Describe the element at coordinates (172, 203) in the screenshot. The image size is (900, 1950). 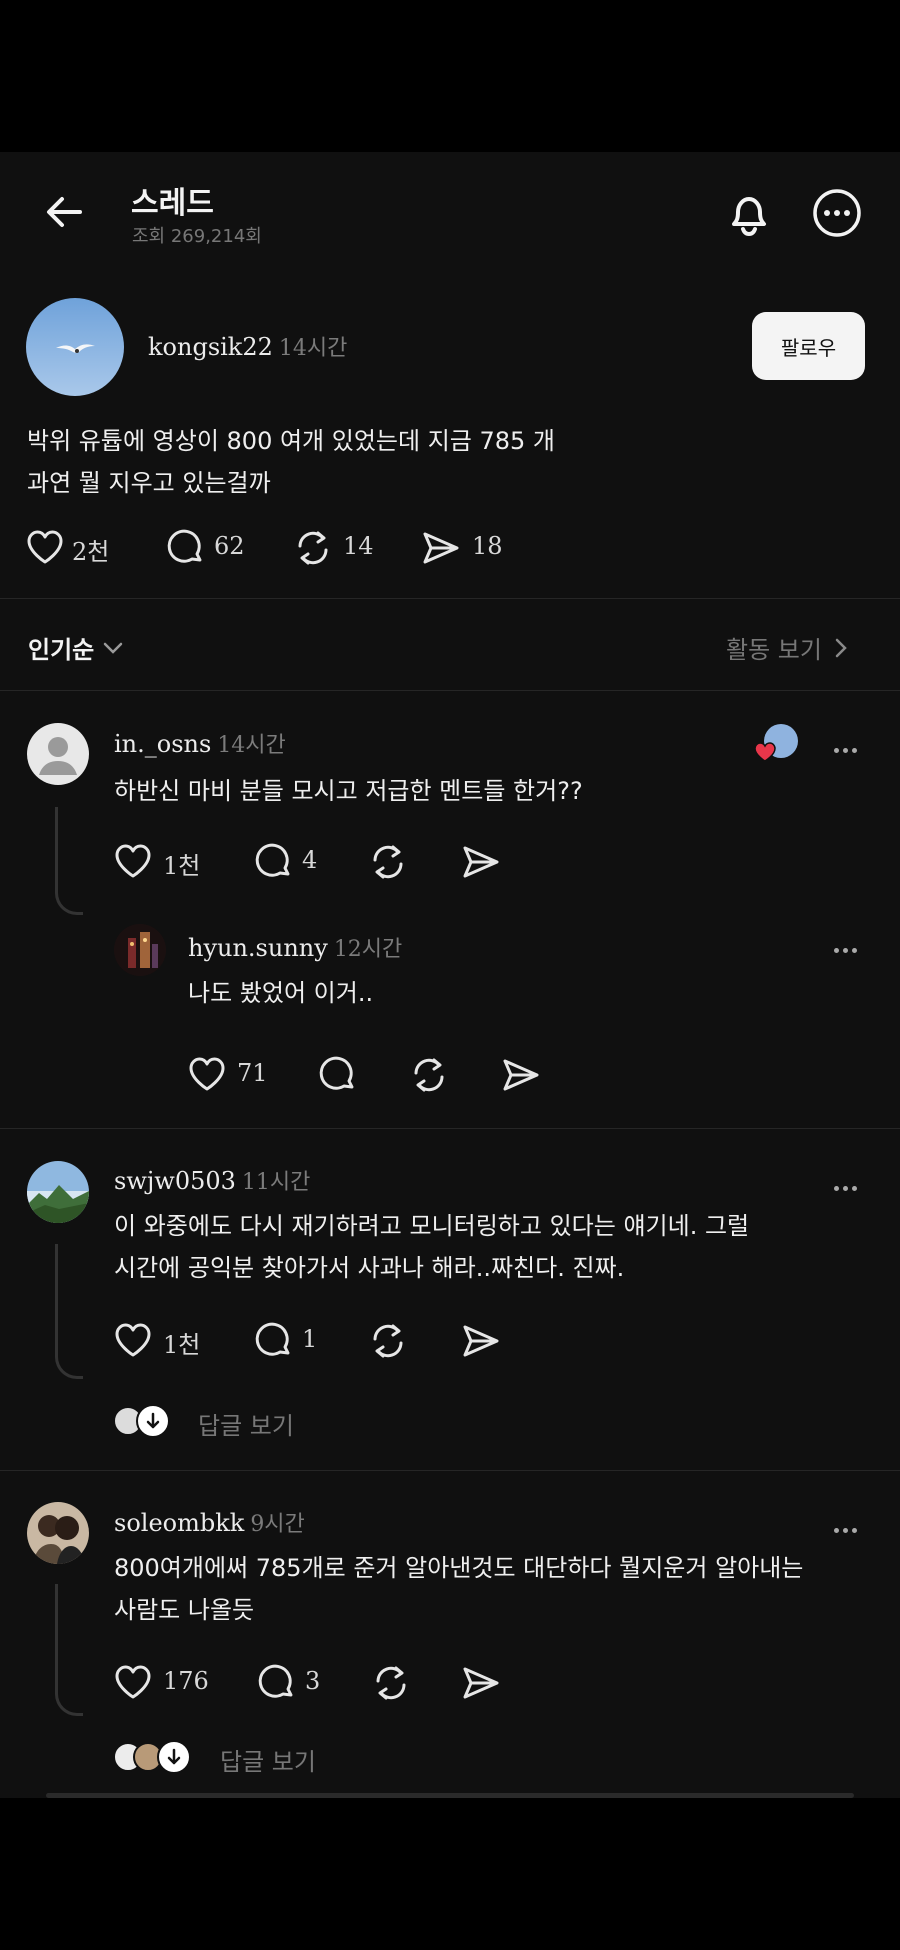
I see `page-title: 스레드` at that location.